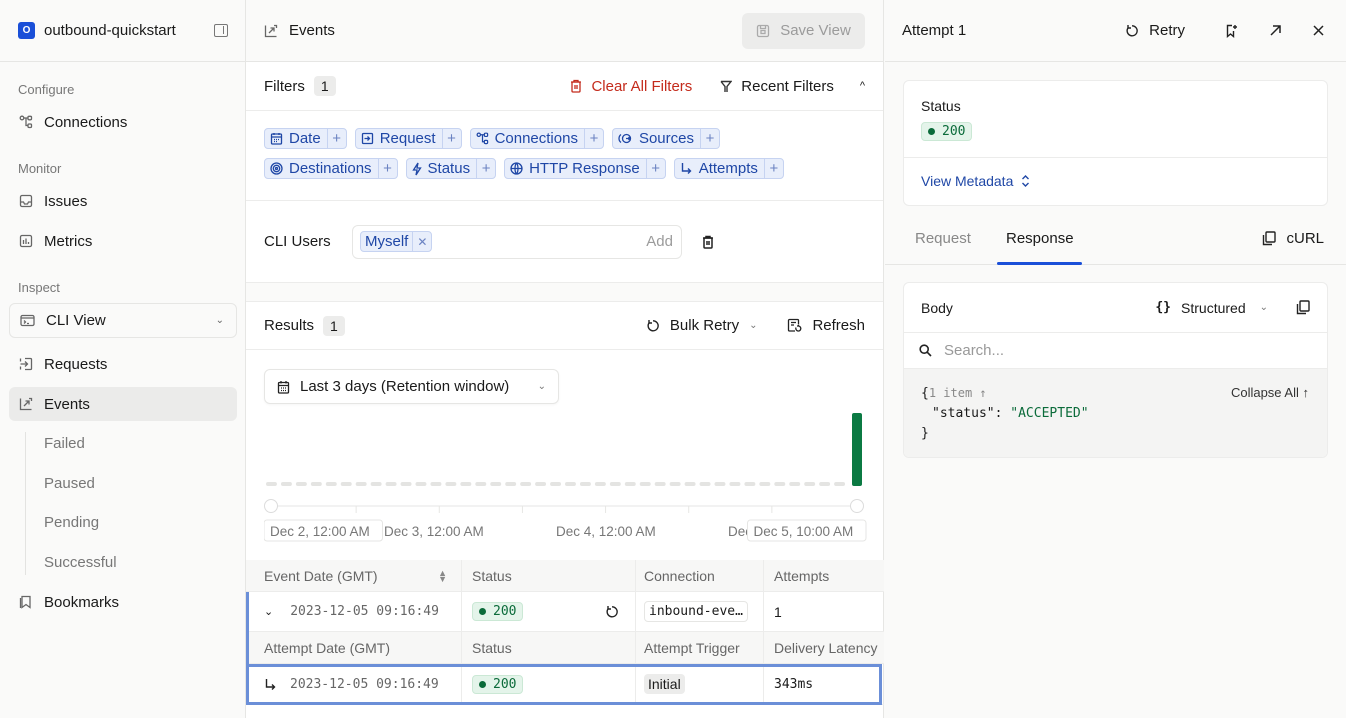  Describe the element at coordinates (958, 393) in the screenshot. I see `json-item-count: 1 item ↑` at that location.